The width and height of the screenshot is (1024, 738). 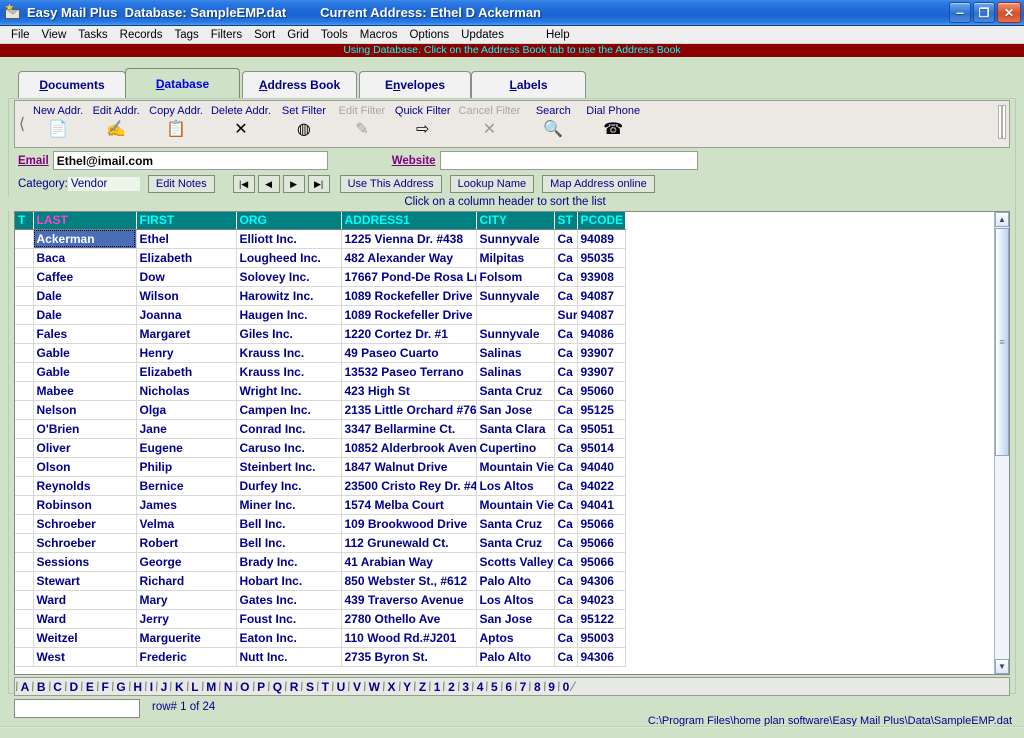 What do you see at coordinates (409, 258) in the screenshot?
I see `cell-address1: 482 Alexander Way` at bounding box center [409, 258].